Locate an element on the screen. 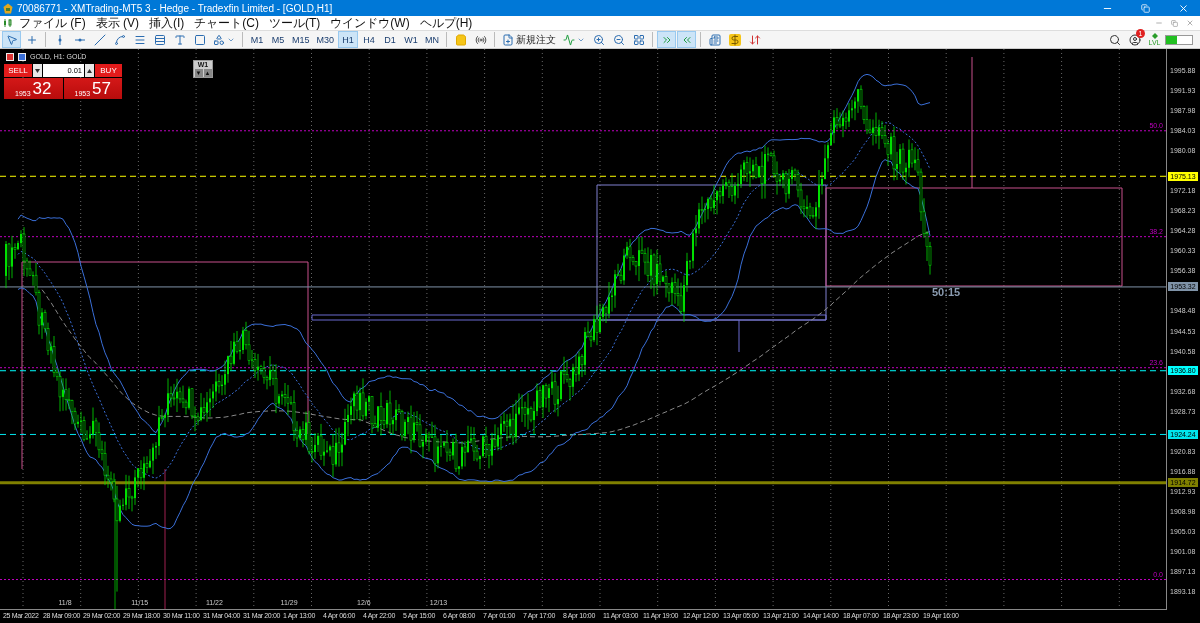  timeframe-button: W1 is located at coordinates (411, 39).